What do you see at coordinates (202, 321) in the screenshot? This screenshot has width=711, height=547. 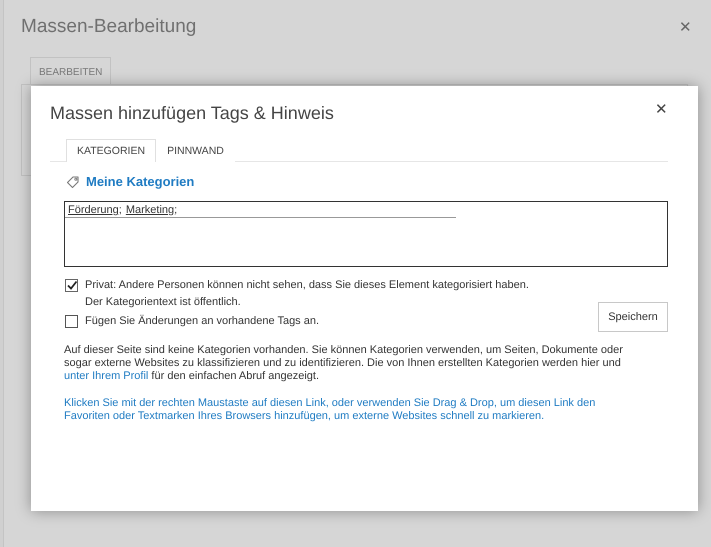 I see `checkbox-label: Fügen Sie Änderungen an vorhandene Tags an.` at bounding box center [202, 321].